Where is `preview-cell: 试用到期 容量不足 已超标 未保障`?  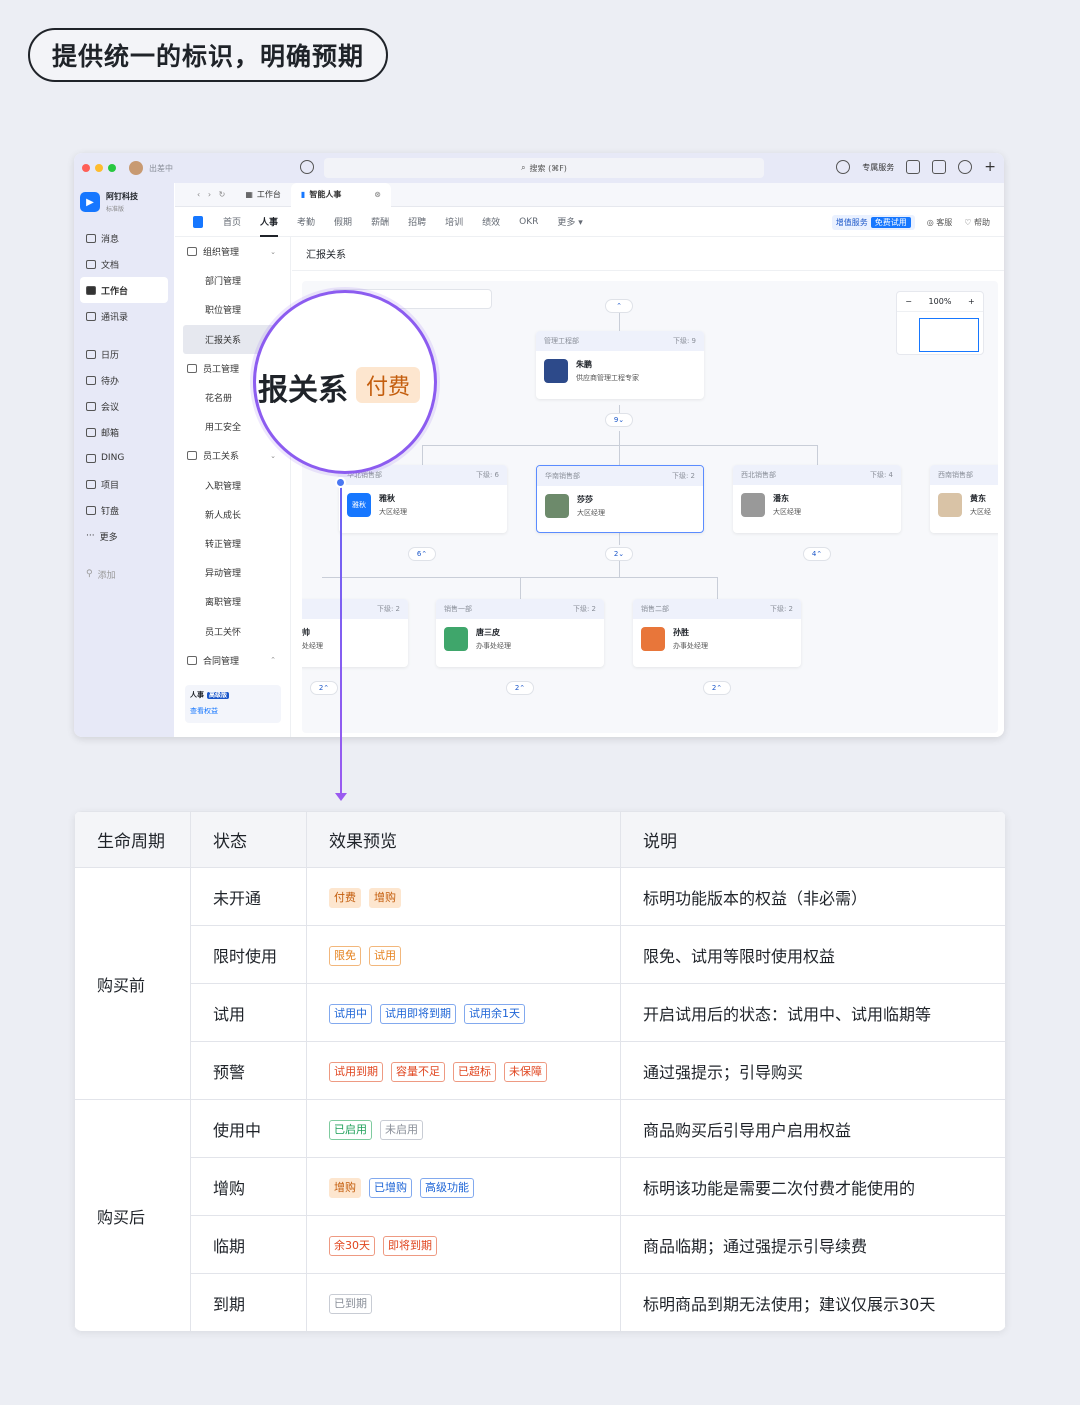 preview-cell: 试用到期 容量不足 已超标 未保障 is located at coordinates (463, 1070).